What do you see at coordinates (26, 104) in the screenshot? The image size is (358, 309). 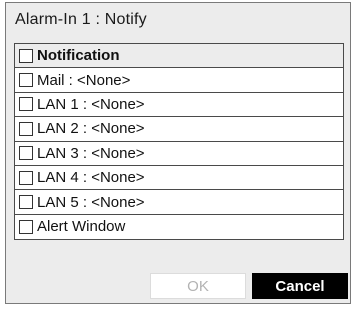 I see `lan-1-checkbox` at bounding box center [26, 104].